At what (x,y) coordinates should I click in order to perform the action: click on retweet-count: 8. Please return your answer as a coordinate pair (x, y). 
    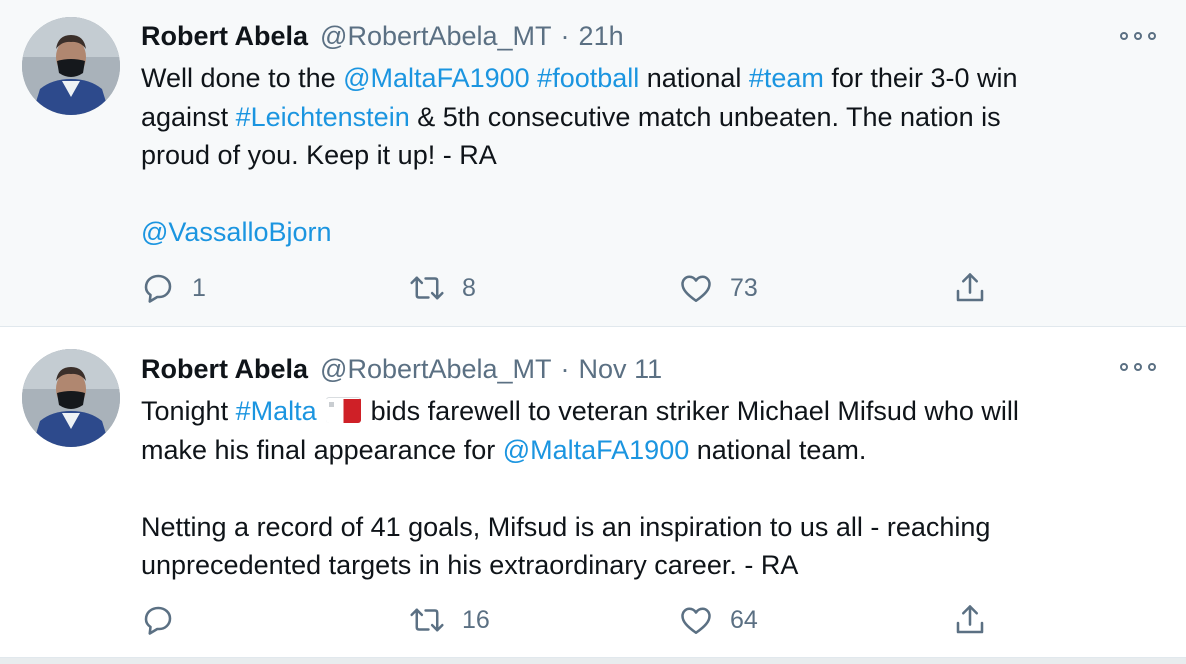
    Looking at the image, I should click on (469, 287).